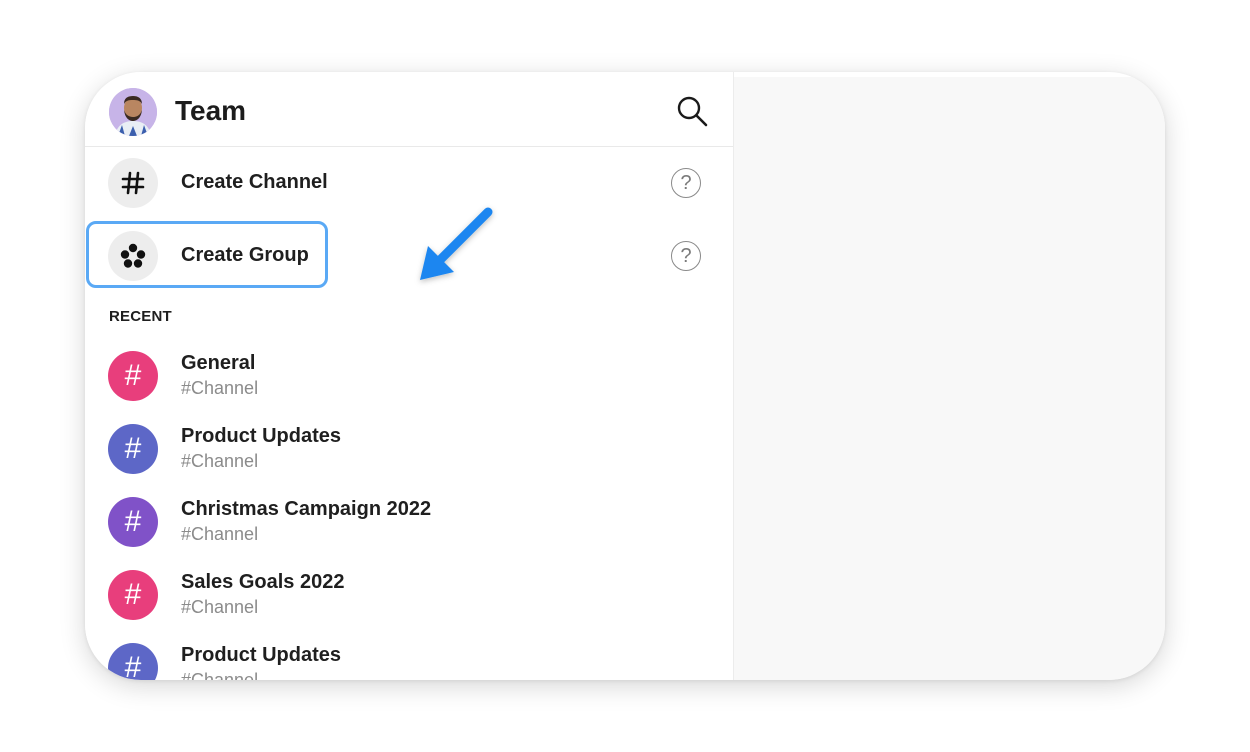 This screenshot has height=752, width=1250. What do you see at coordinates (133, 112) in the screenshot?
I see `avatar` at bounding box center [133, 112].